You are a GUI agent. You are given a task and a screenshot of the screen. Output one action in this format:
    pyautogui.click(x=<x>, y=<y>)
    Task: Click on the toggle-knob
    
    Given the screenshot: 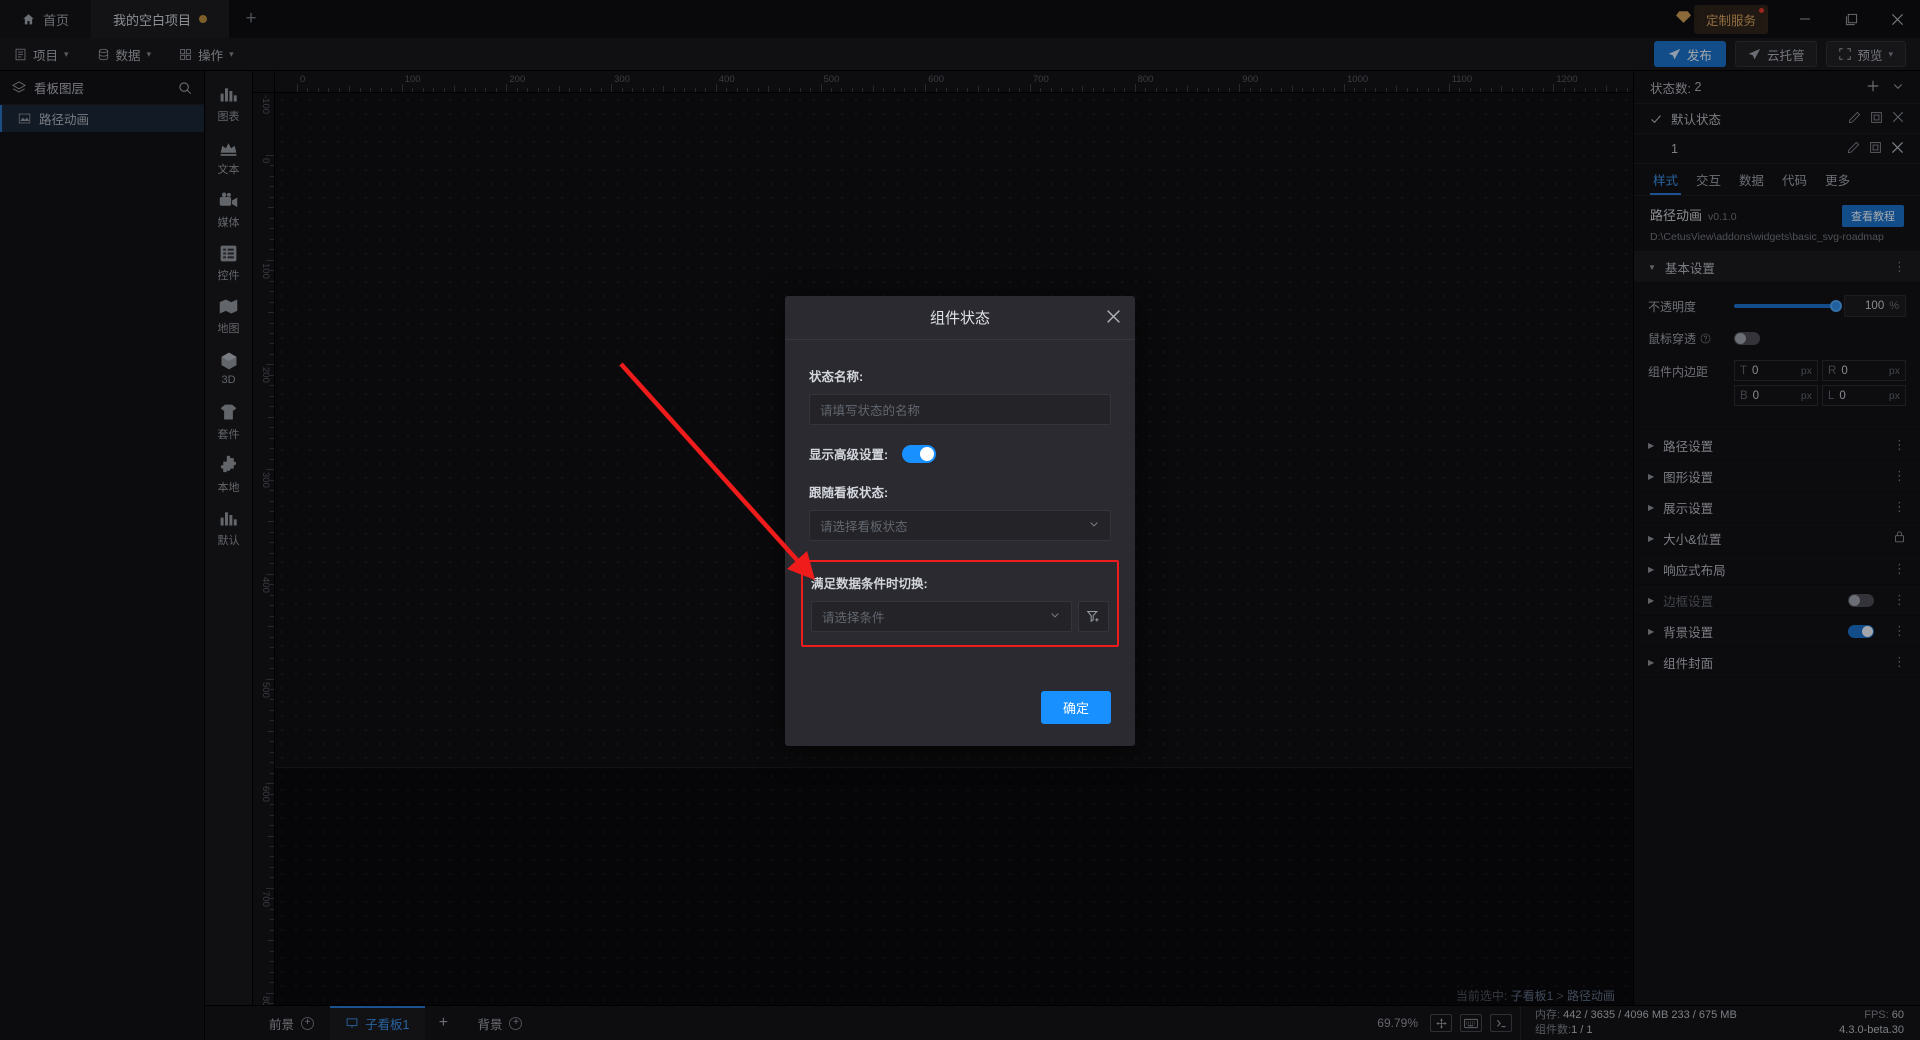 What is the action you would take?
    pyautogui.click(x=927, y=453)
    